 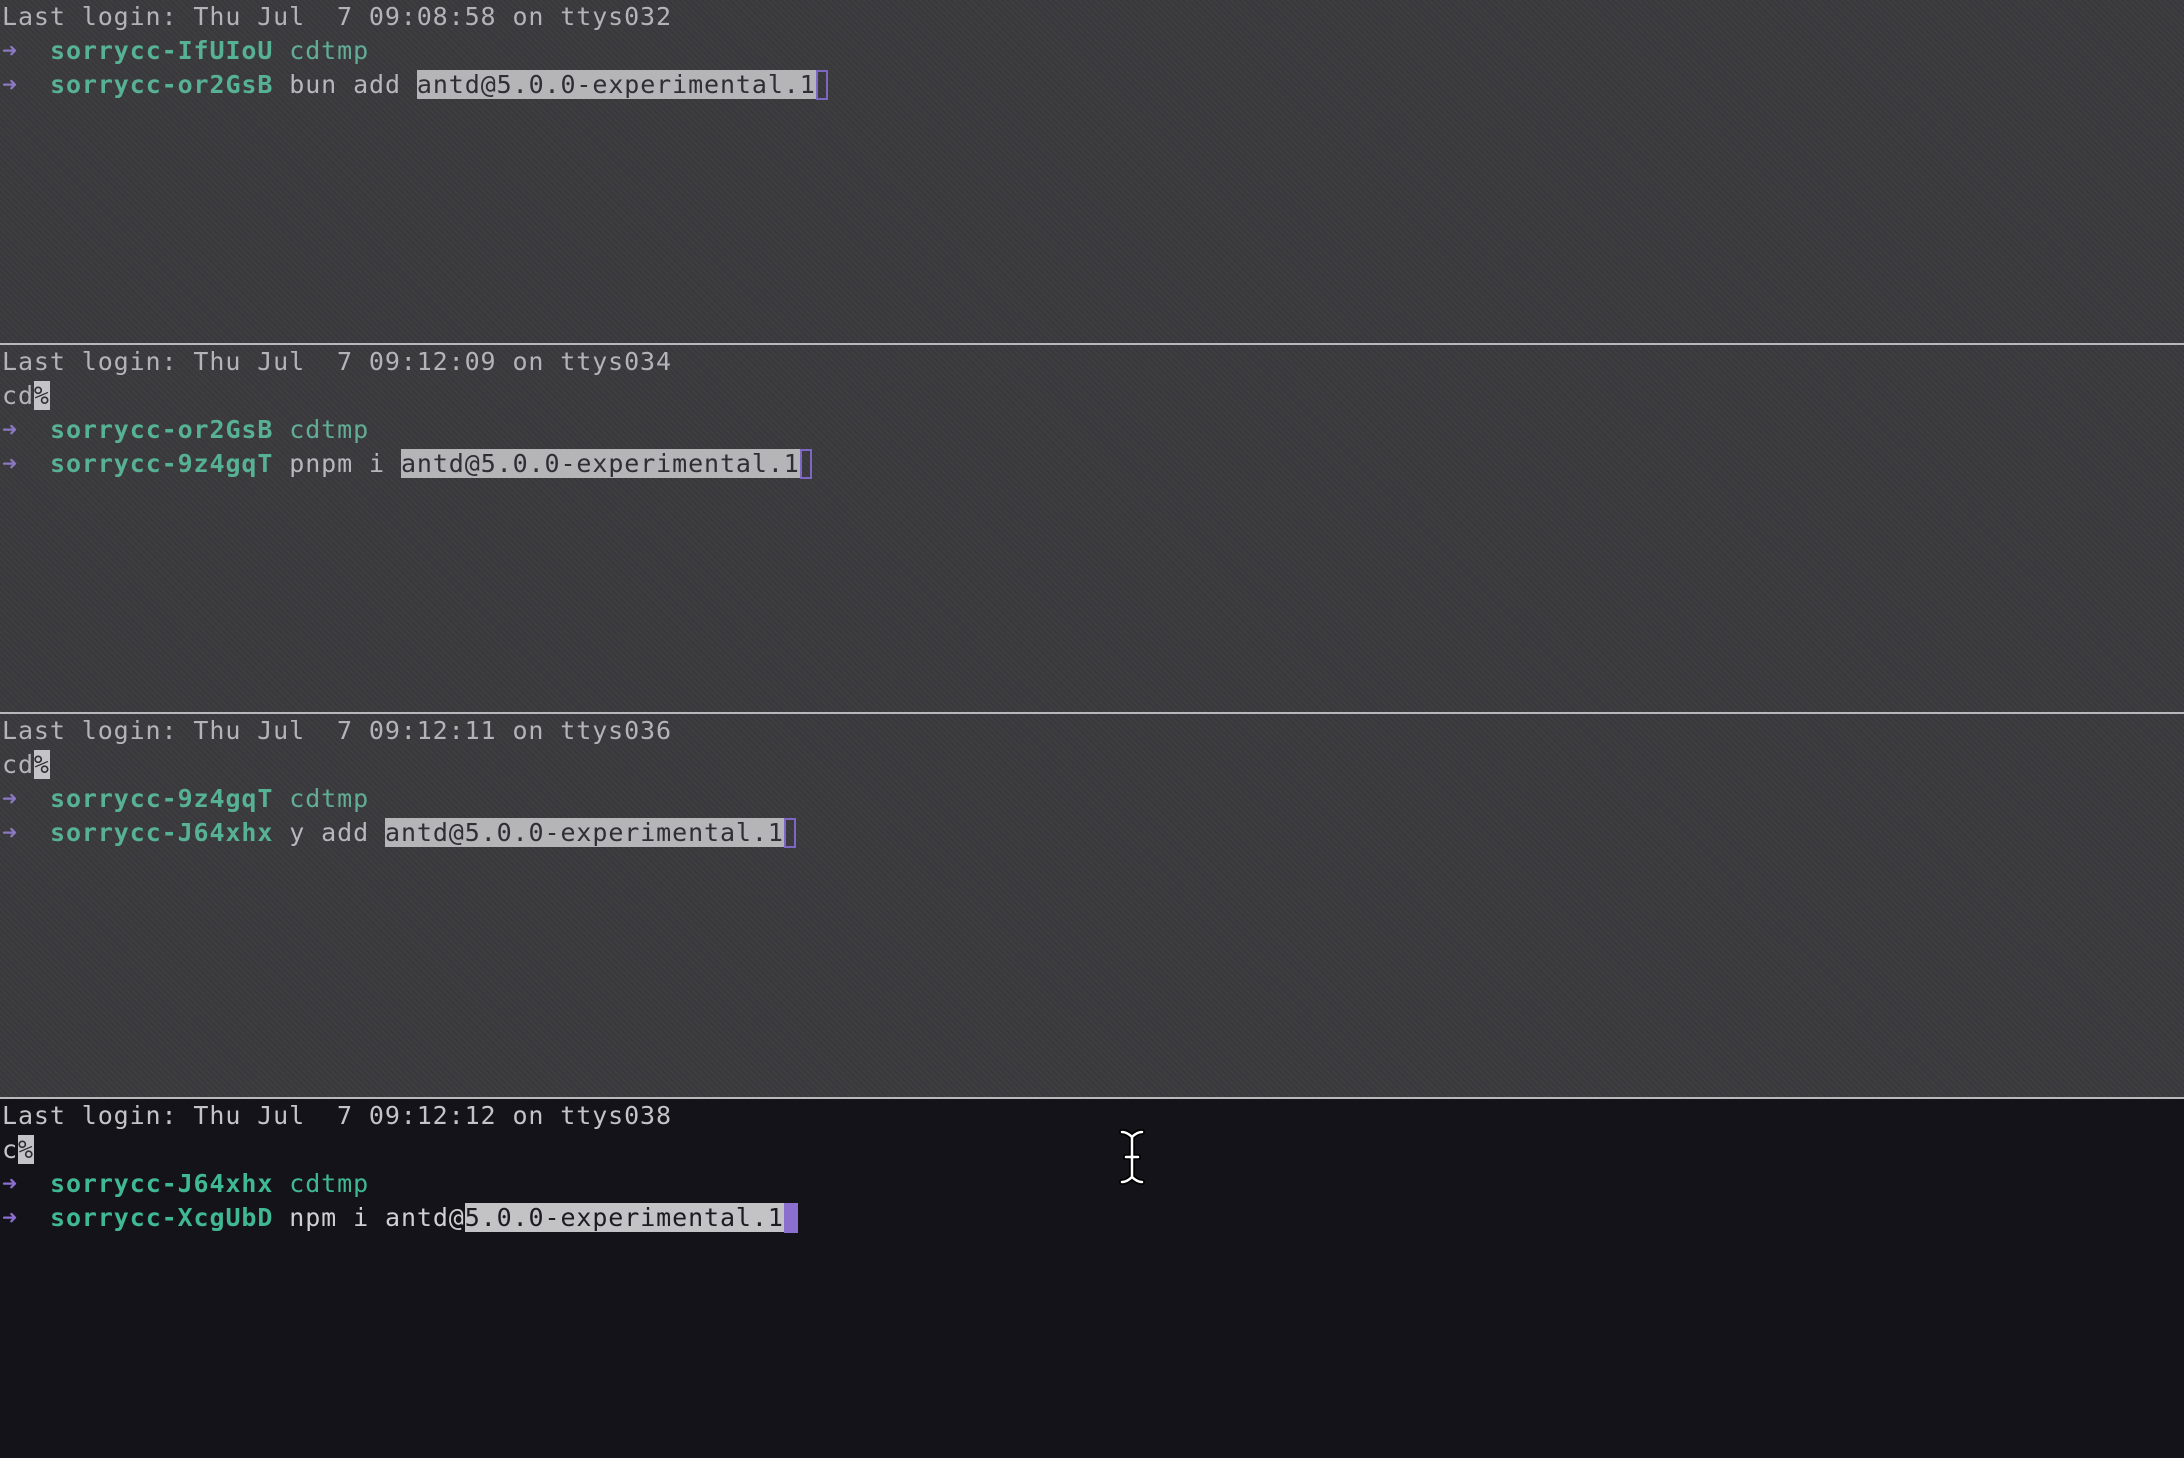 I want to click on prompt-line: ➜ sorrycc-or2GsB cdtmp, so click(x=1092, y=430).